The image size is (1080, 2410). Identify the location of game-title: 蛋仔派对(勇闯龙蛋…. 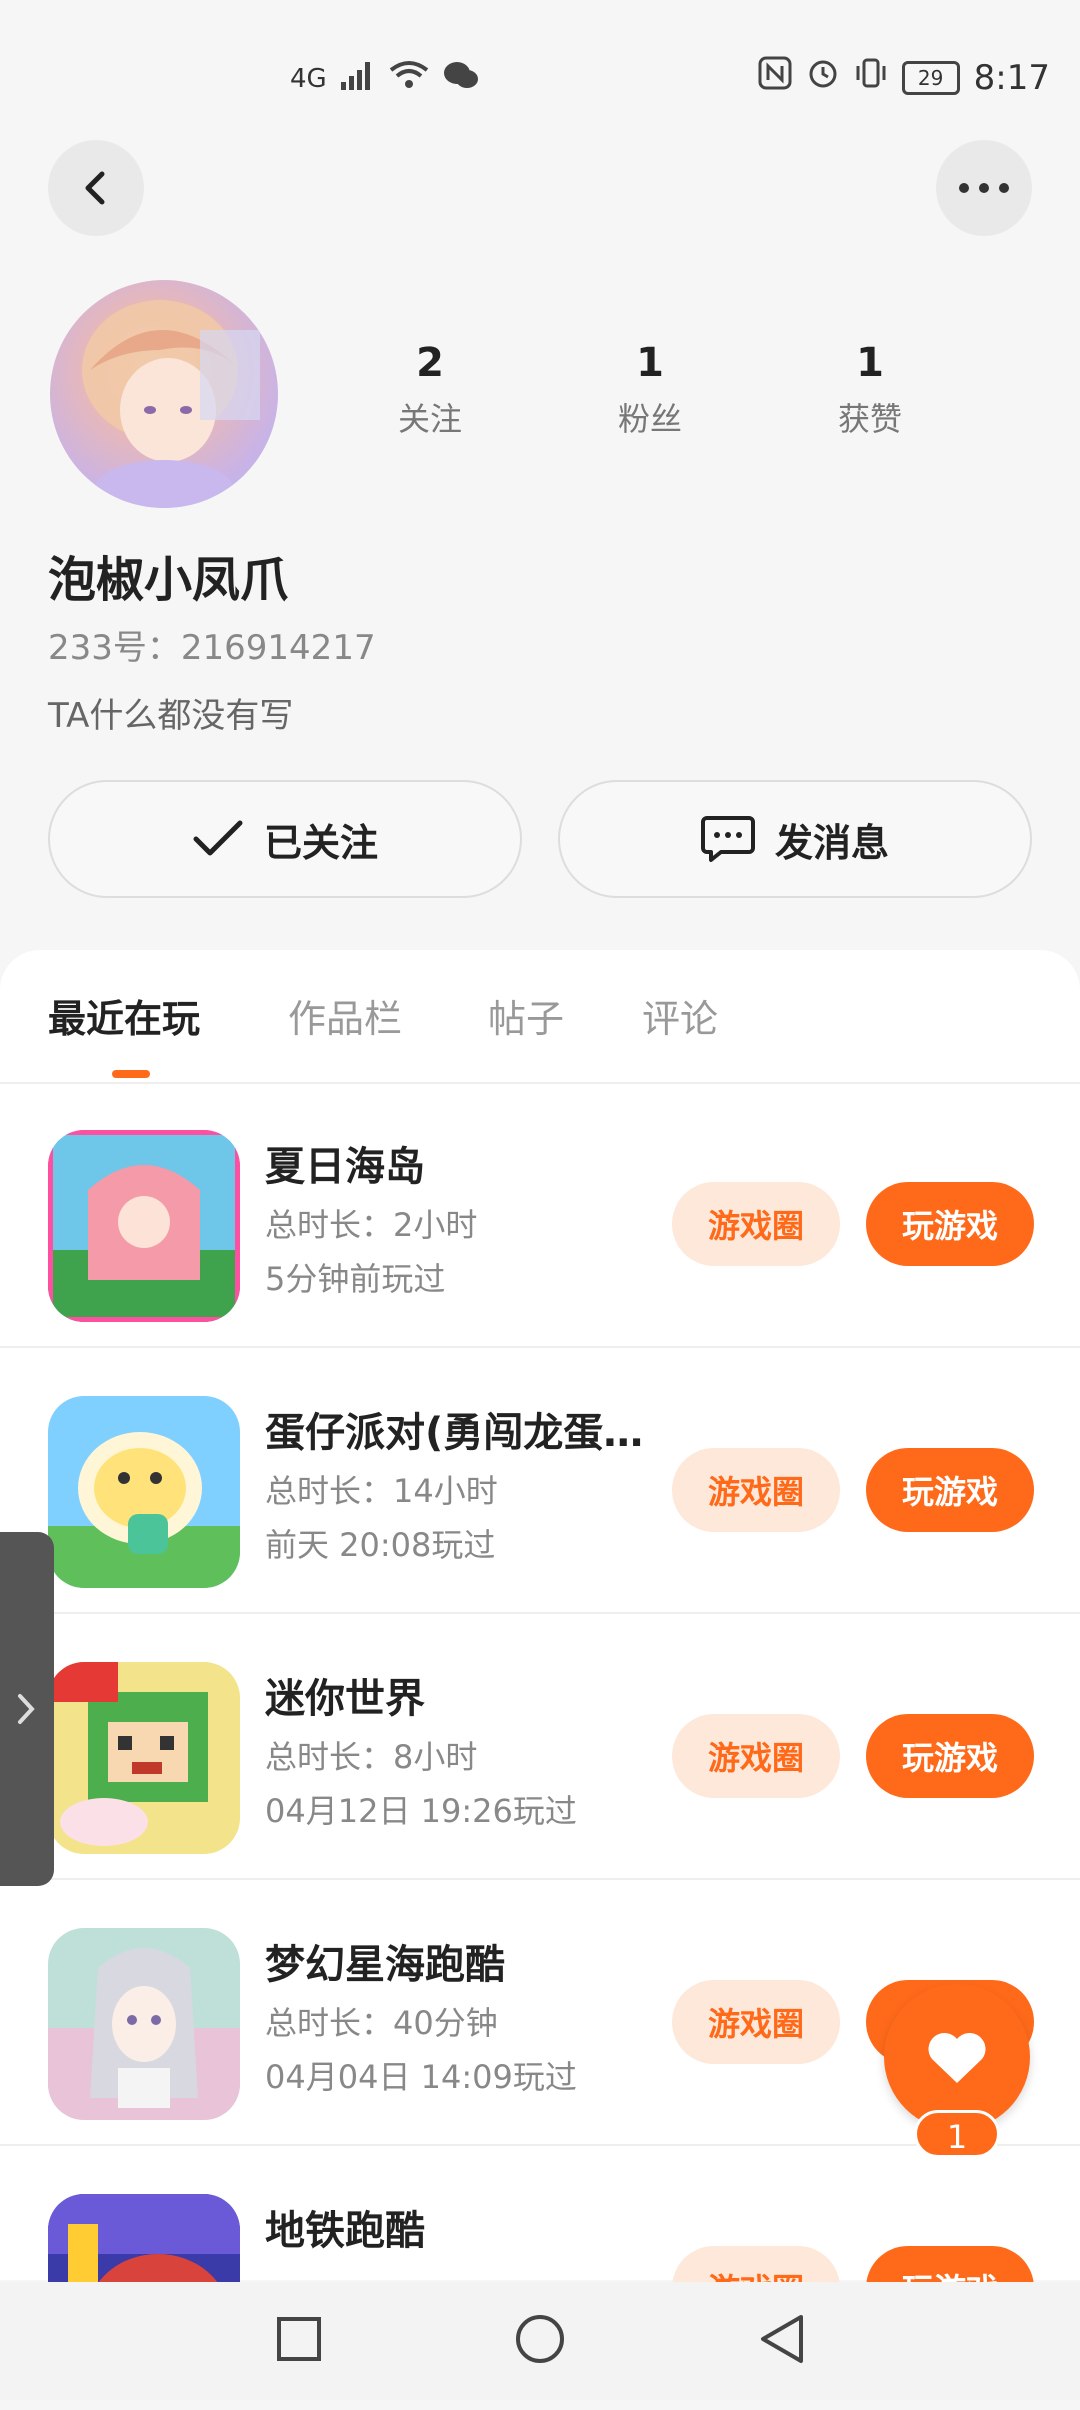
(454, 1433).